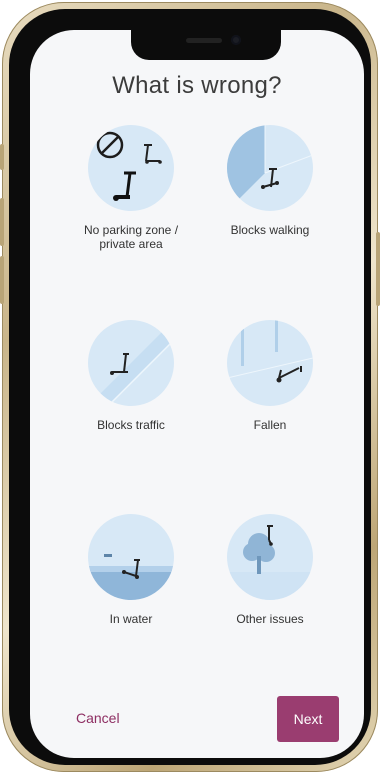  What do you see at coordinates (236, 40) in the screenshot?
I see `front-camera` at bounding box center [236, 40].